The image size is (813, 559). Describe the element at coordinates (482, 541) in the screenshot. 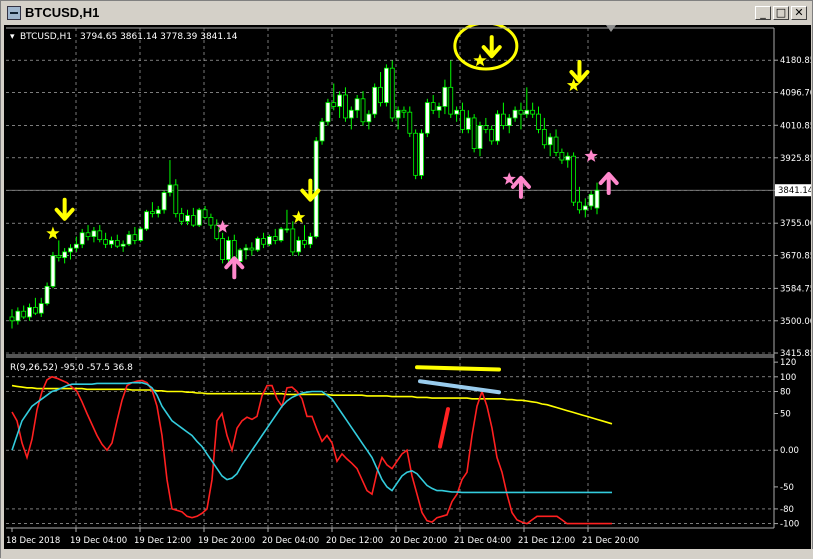

I see `x-tick-label: 21 Dec 04:00` at that location.